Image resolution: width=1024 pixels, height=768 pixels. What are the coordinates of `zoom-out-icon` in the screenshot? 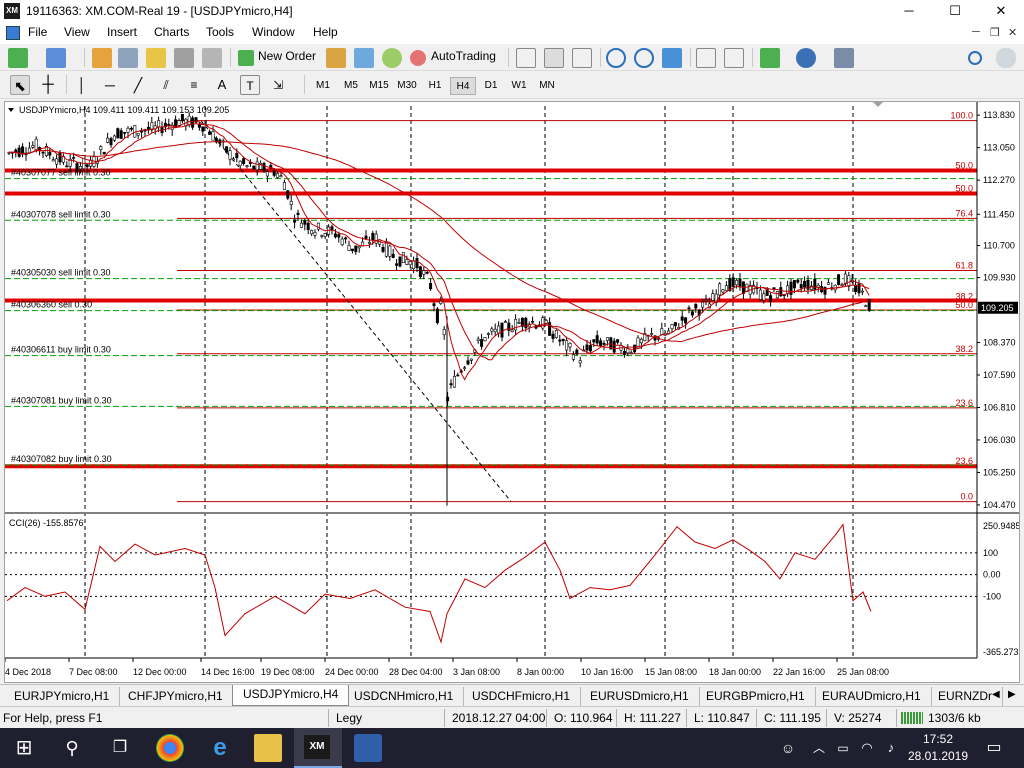 It's located at (644, 58).